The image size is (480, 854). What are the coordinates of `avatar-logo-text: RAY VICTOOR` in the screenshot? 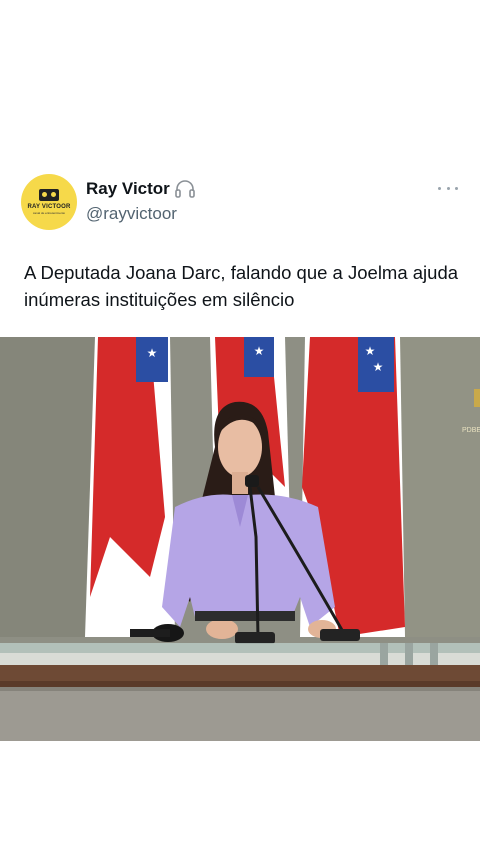 It's located at (49, 207).